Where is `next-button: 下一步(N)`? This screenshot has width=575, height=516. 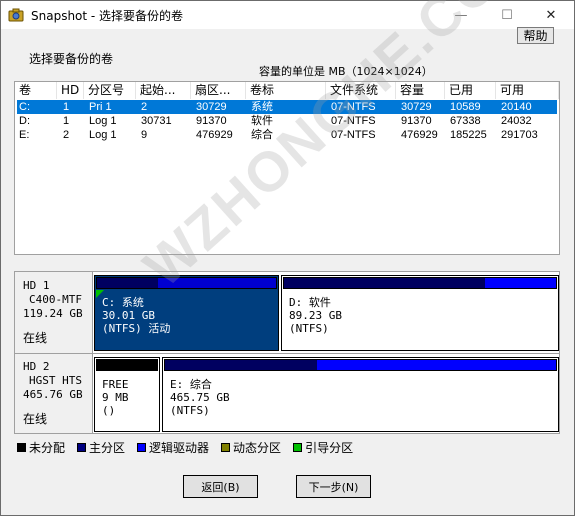 next-button: 下一步(N) is located at coordinates (333, 486).